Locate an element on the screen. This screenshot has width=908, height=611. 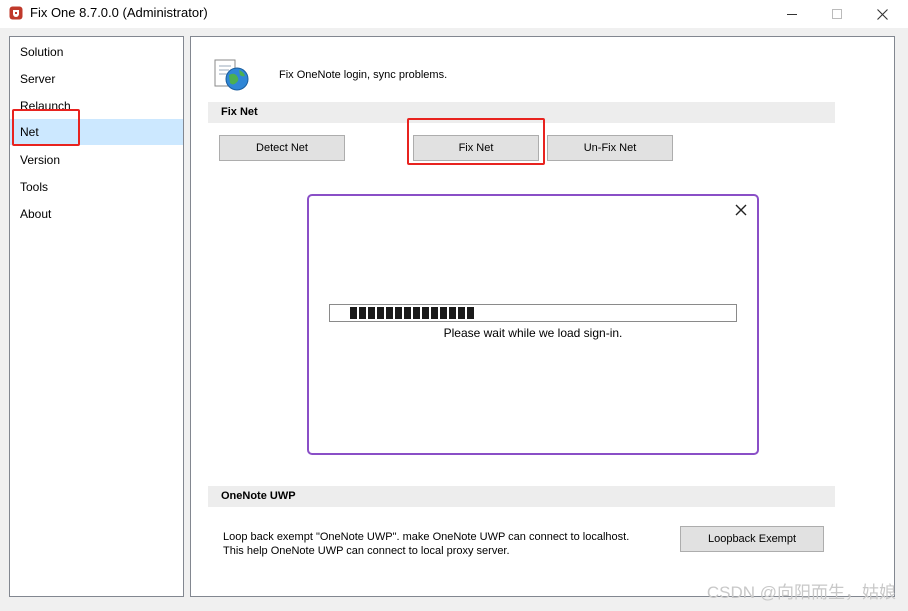
minimize-button is located at coordinates (792, 14).